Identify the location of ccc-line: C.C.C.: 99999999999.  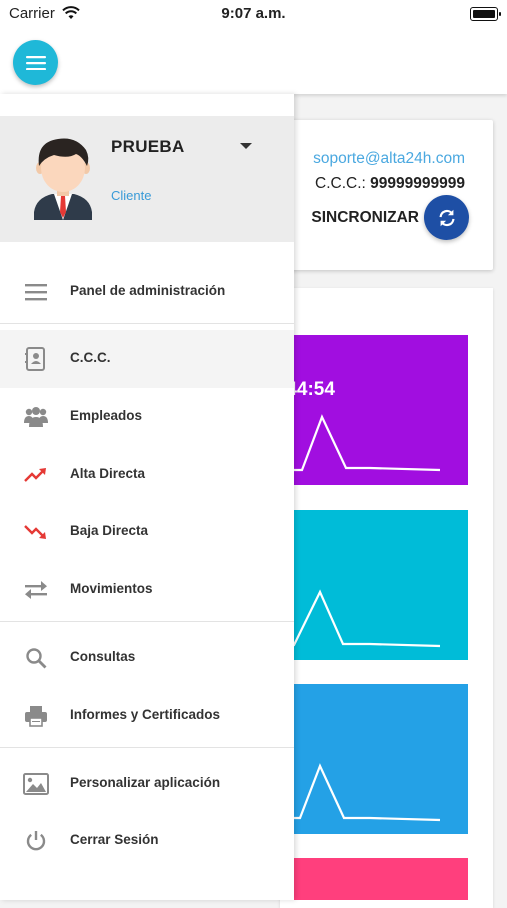
(390, 184).